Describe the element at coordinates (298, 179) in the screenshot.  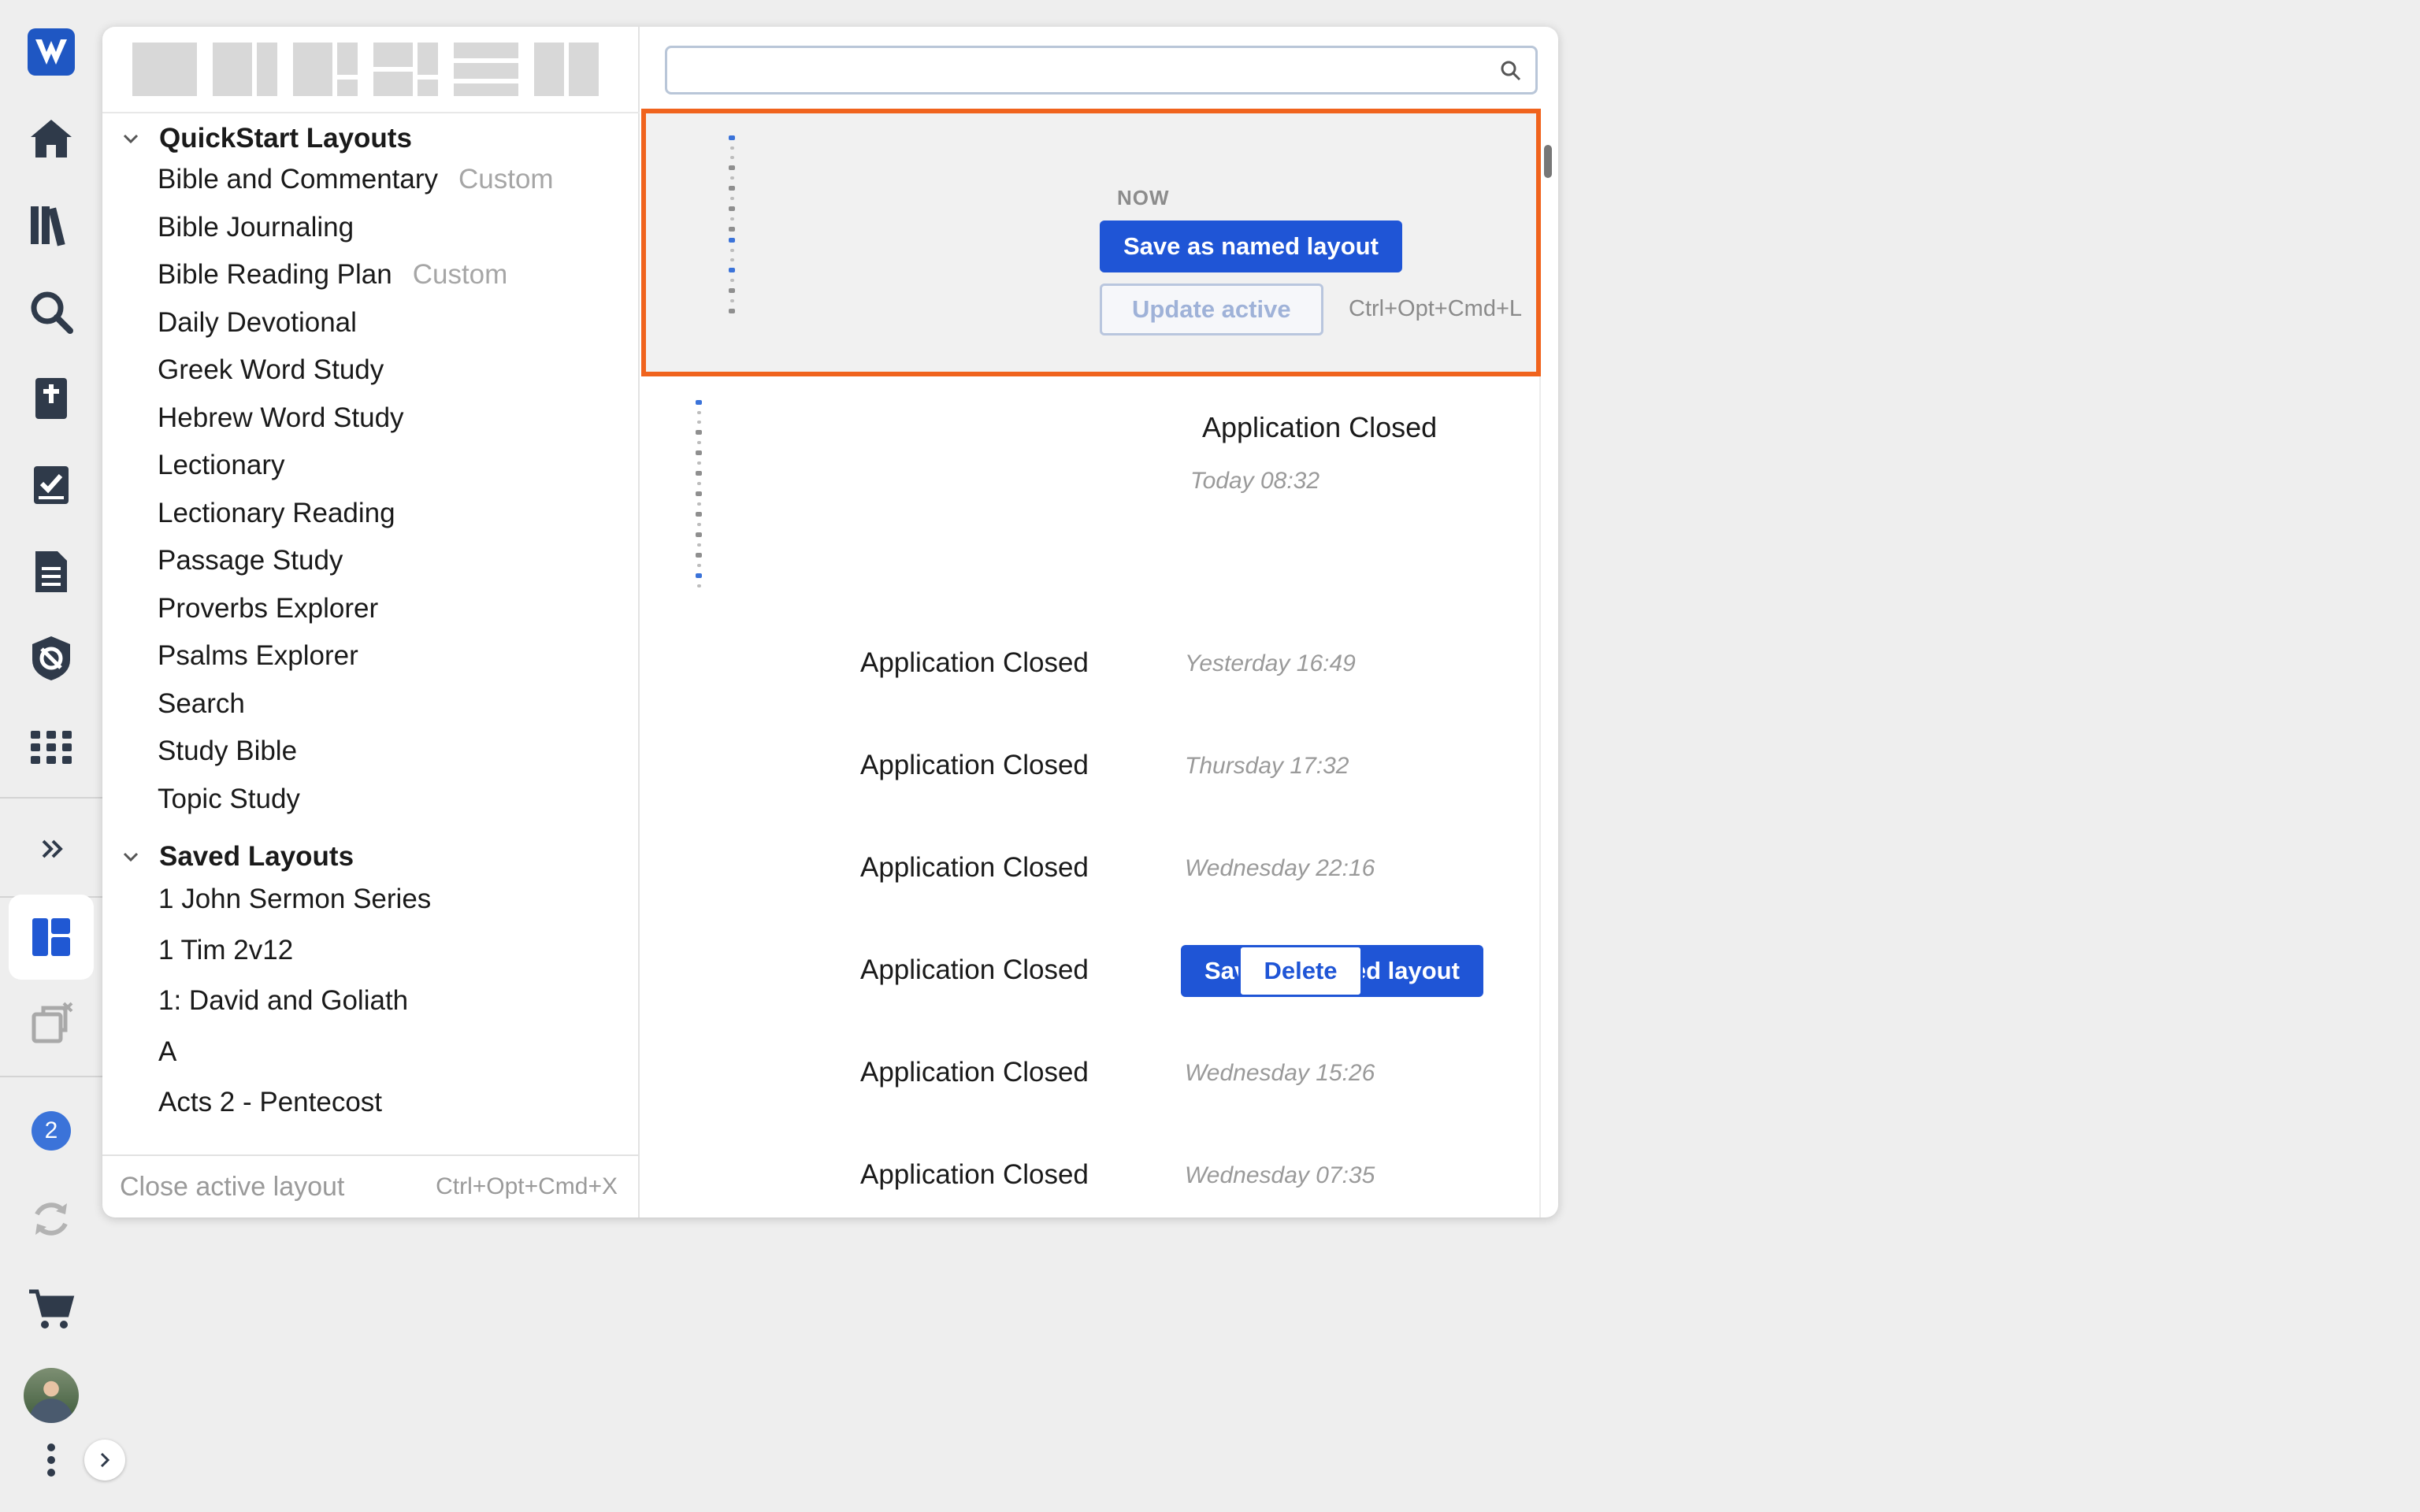
I see `layout-item-label: Bible and Commentary` at that location.